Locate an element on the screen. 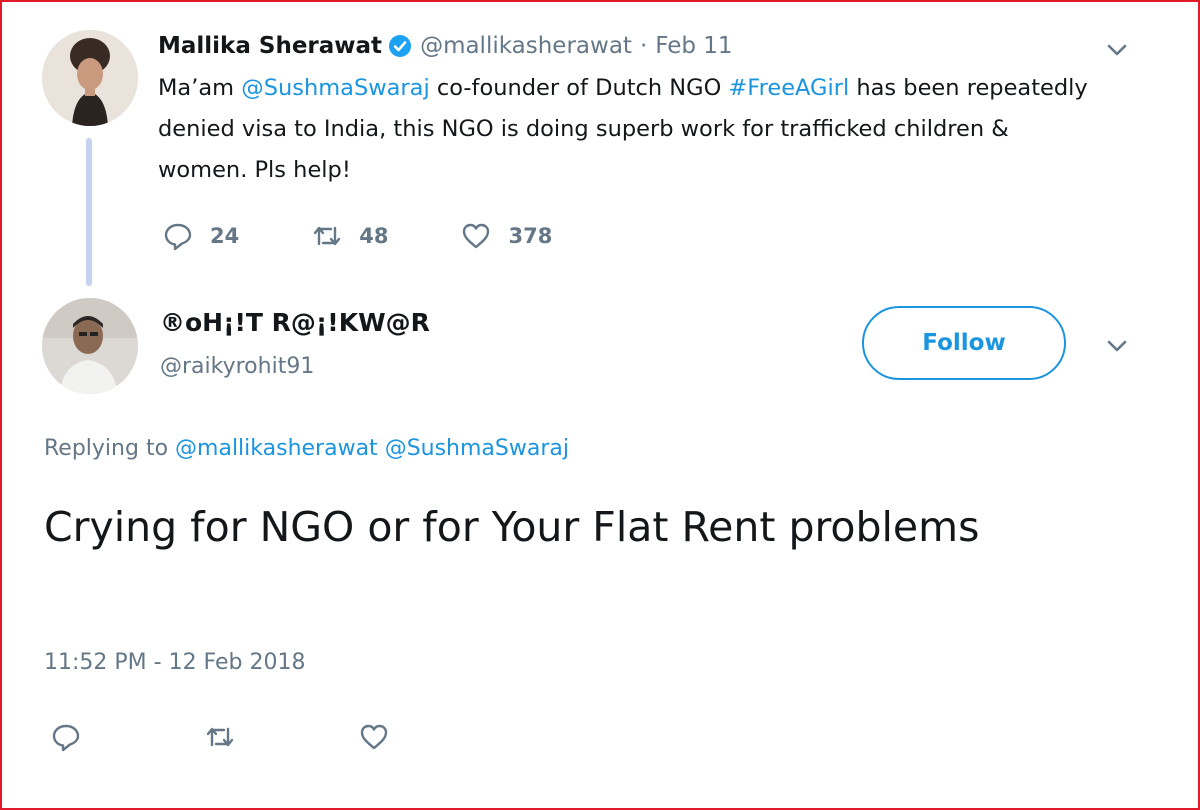 Image resolution: width=1200 pixels, height=810 pixels. replying-to-mention: @mallikasherawat is located at coordinates (276, 448).